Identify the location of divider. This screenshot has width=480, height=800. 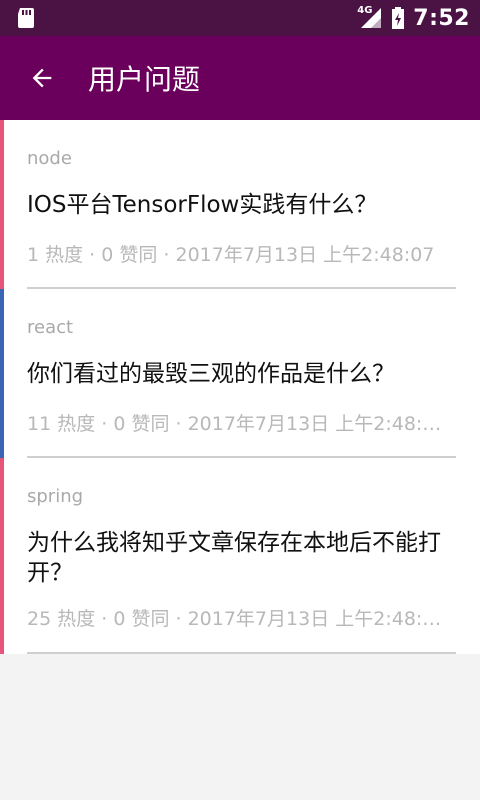
(241, 653).